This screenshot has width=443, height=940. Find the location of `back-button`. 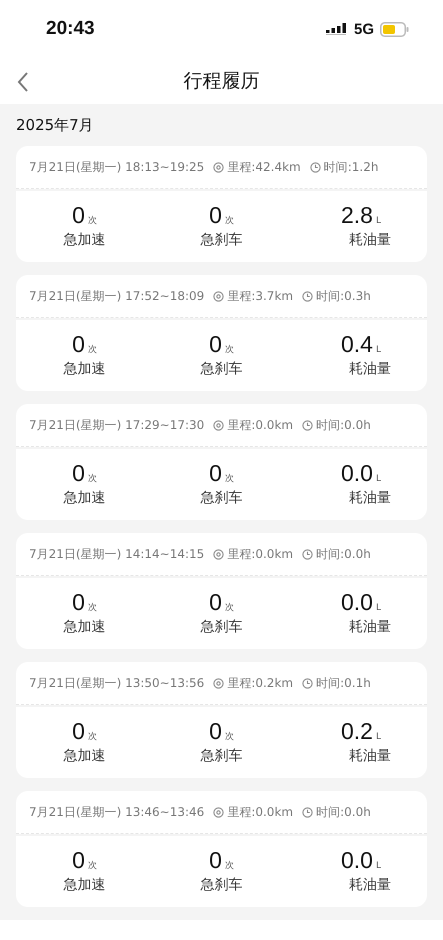

back-button is located at coordinates (23, 82).